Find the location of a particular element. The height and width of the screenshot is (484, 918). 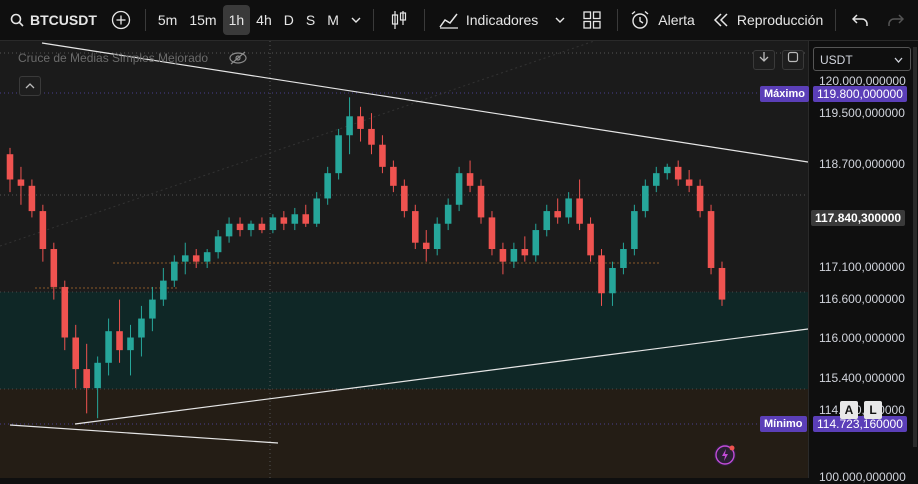

lightning-icon is located at coordinates (725, 455).